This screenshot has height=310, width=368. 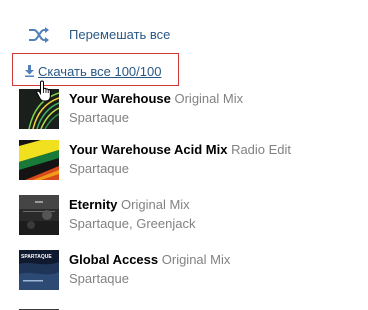 I want to click on track-name: Eternity, so click(x=93, y=204).